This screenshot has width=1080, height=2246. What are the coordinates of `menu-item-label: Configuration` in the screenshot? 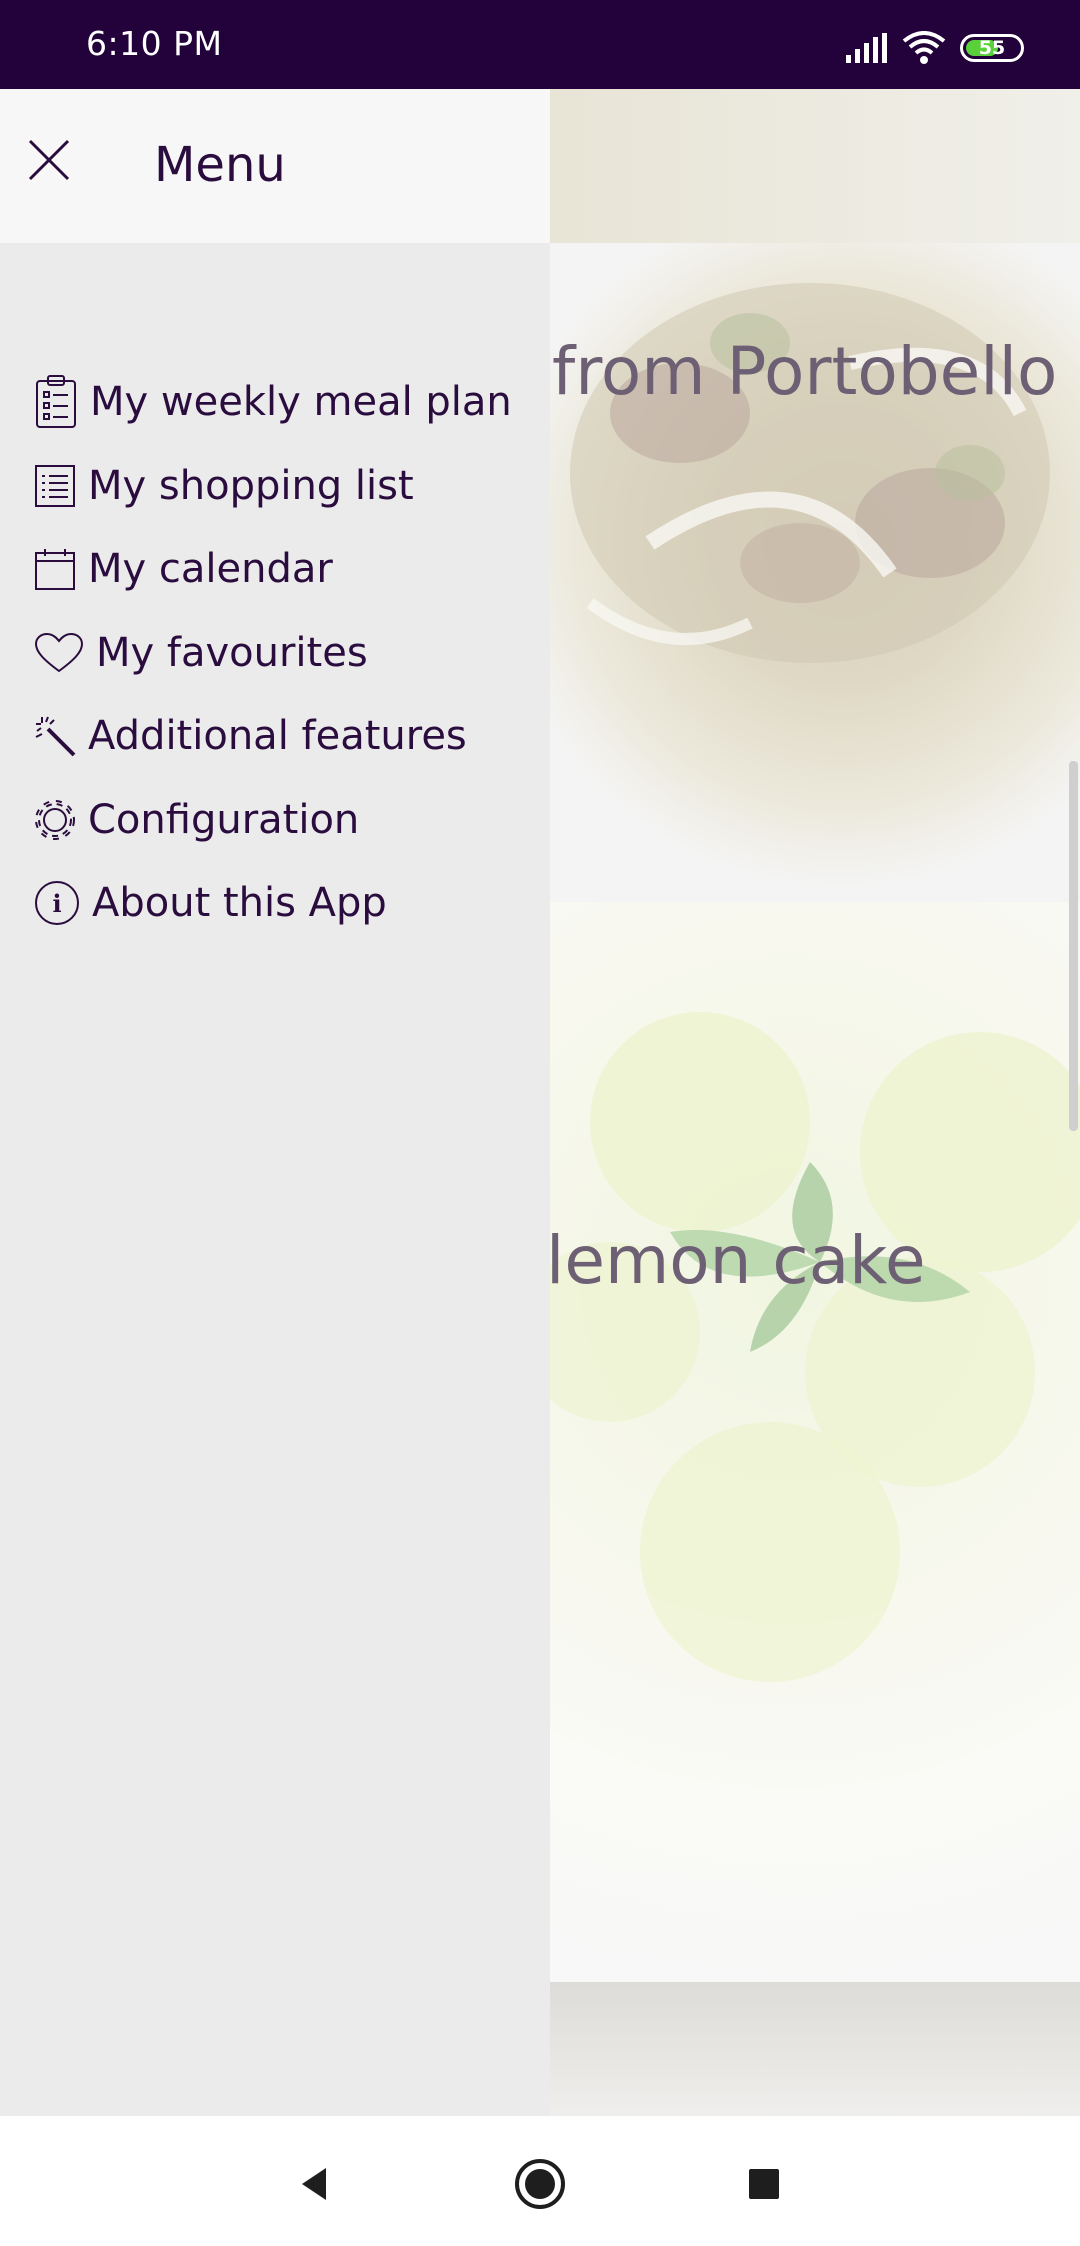 It's located at (224, 820).